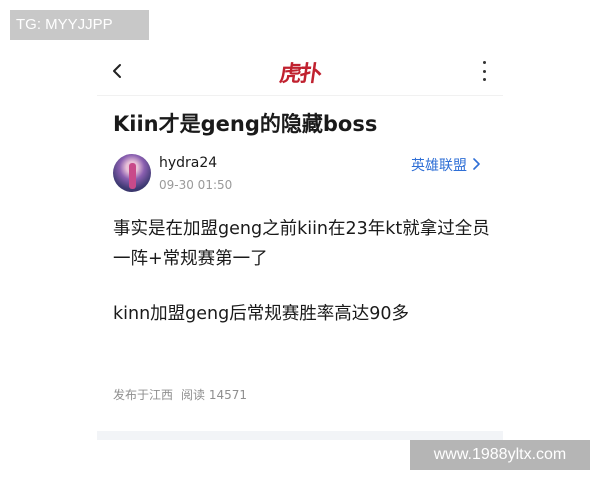 The image size is (600, 480). I want to click on bottom-divider, so click(300, 435).